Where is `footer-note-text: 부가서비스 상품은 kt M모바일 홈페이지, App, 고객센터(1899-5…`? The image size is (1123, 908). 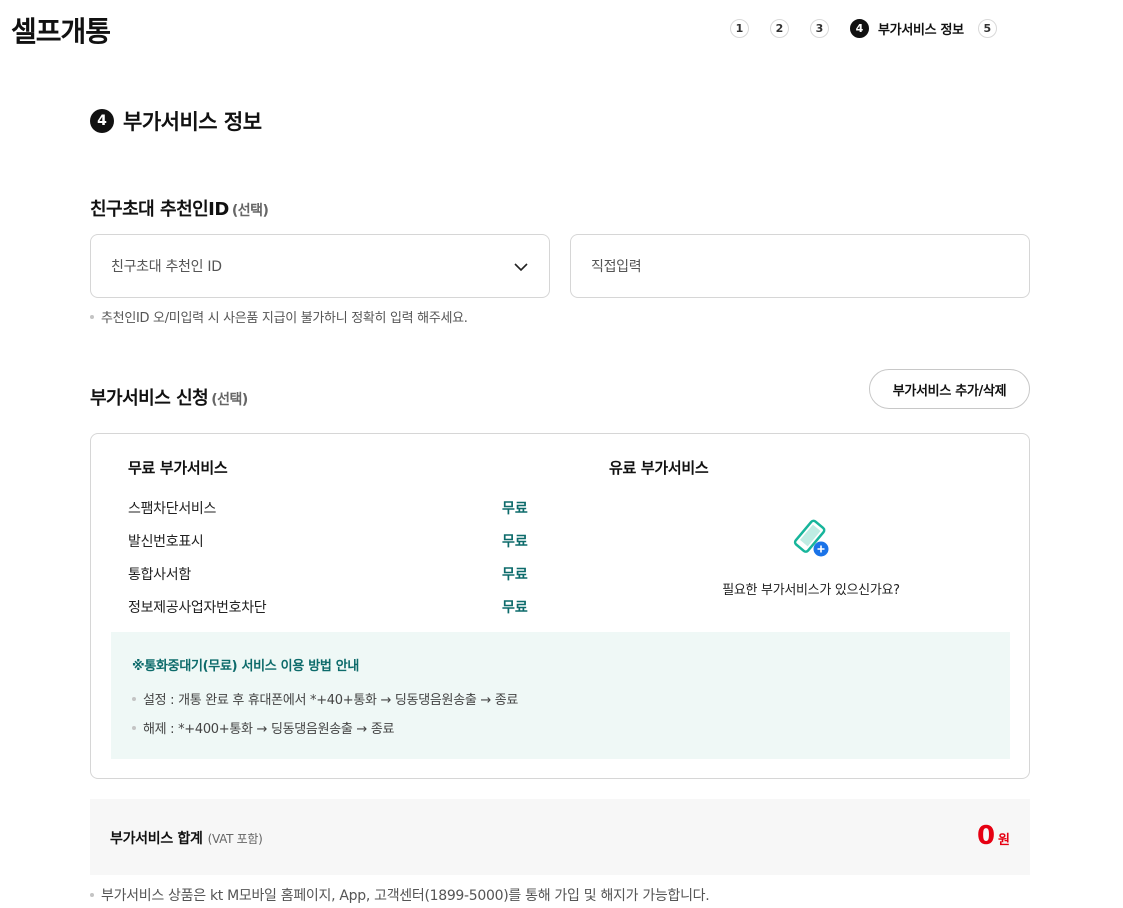 footer-note-text: 부가서비스 상품은 kt M모바일 홈페이지, App, 고객센터(1899-5… is located at coordinates (405, 896).